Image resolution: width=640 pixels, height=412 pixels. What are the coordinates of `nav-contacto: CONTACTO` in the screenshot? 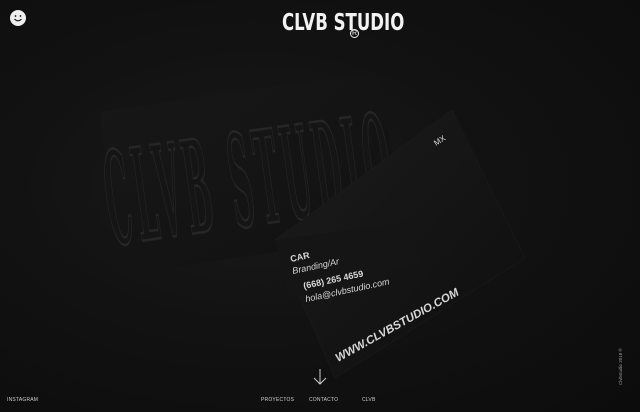 It's located at (323, 400).